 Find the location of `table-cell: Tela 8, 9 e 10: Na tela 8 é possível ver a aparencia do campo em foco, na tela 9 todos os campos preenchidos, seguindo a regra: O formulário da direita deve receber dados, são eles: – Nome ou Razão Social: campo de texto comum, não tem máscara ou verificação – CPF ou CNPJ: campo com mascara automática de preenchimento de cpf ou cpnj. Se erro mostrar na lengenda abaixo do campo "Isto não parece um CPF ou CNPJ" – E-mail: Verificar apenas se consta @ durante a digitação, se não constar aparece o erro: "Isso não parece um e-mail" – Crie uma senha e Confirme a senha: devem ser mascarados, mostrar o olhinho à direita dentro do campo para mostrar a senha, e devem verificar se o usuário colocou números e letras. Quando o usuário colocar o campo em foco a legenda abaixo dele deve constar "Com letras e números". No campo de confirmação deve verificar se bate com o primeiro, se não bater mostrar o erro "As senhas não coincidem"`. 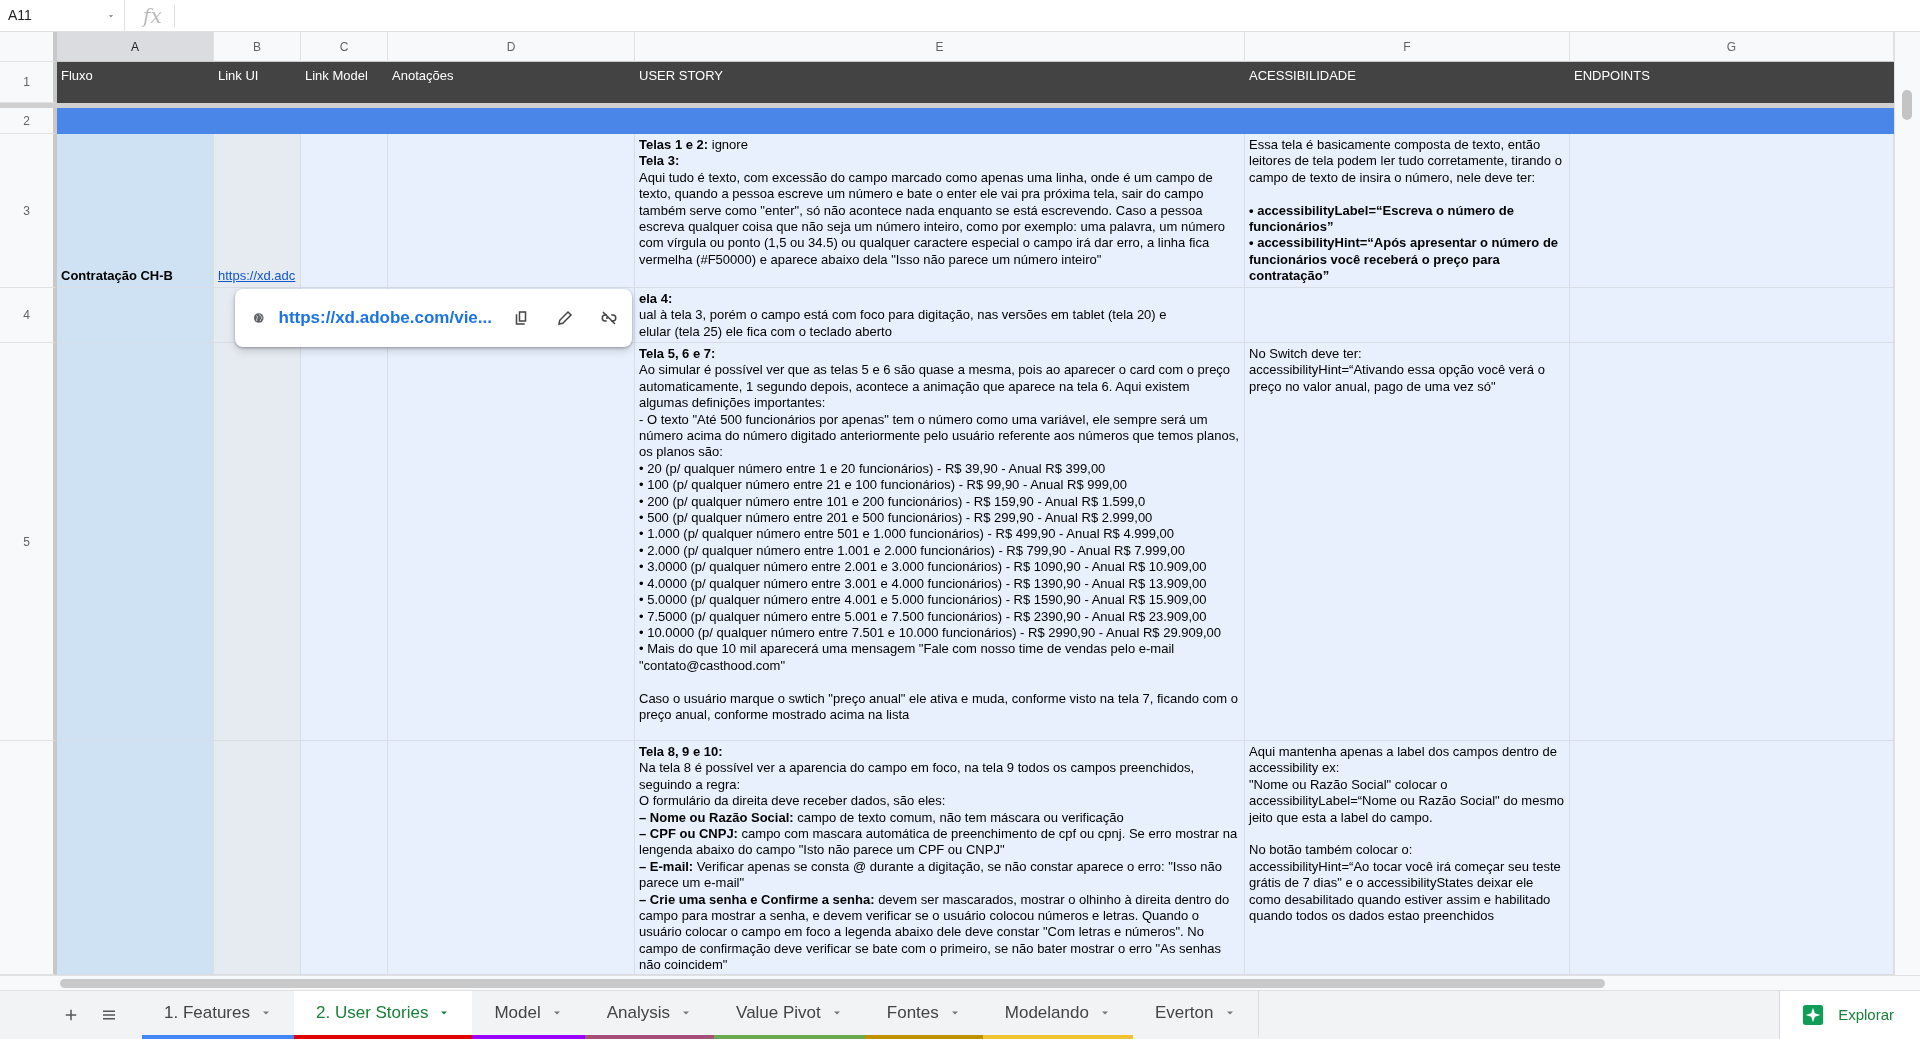

table-cell: Tela 8, 9 e 10: Na tela 8 é possível ver a aparencia do campo em foco, na tela 9 todos os campos preenchidos, seguindo a regra: O formulário da direita deve receber dados, são eles: – Nome ou Razão Social: campo de texto comum, não tem máscara ou verificação – CPF ou CNPJ: campo com mascara automática de preenchimento de cpf ou cpnj. Se erro mostrar na lengenda abaixo do campo "Isto não parece um CPF ou CNPJ" – E-mail: Verificar apenas se consta @ durante a digitação, se não constar aparece o erro: "Isso não parece um e-mail" – Crie uma senha e Confirme a senha: devem ser mascarados, mostrar o olhinho à direita dentro do campo para mostrar a senha, e devem verificar se o usuário colocou números e letras. Quando o usuário colocar o campo em foco a legenda abaixo dele deve constar "Com letras e números". No campo de confirmação deve verificar se bate com o primeiro, se não bater mostrar o erro "As senhas não coincidem" is located at coordinates (940, 858).